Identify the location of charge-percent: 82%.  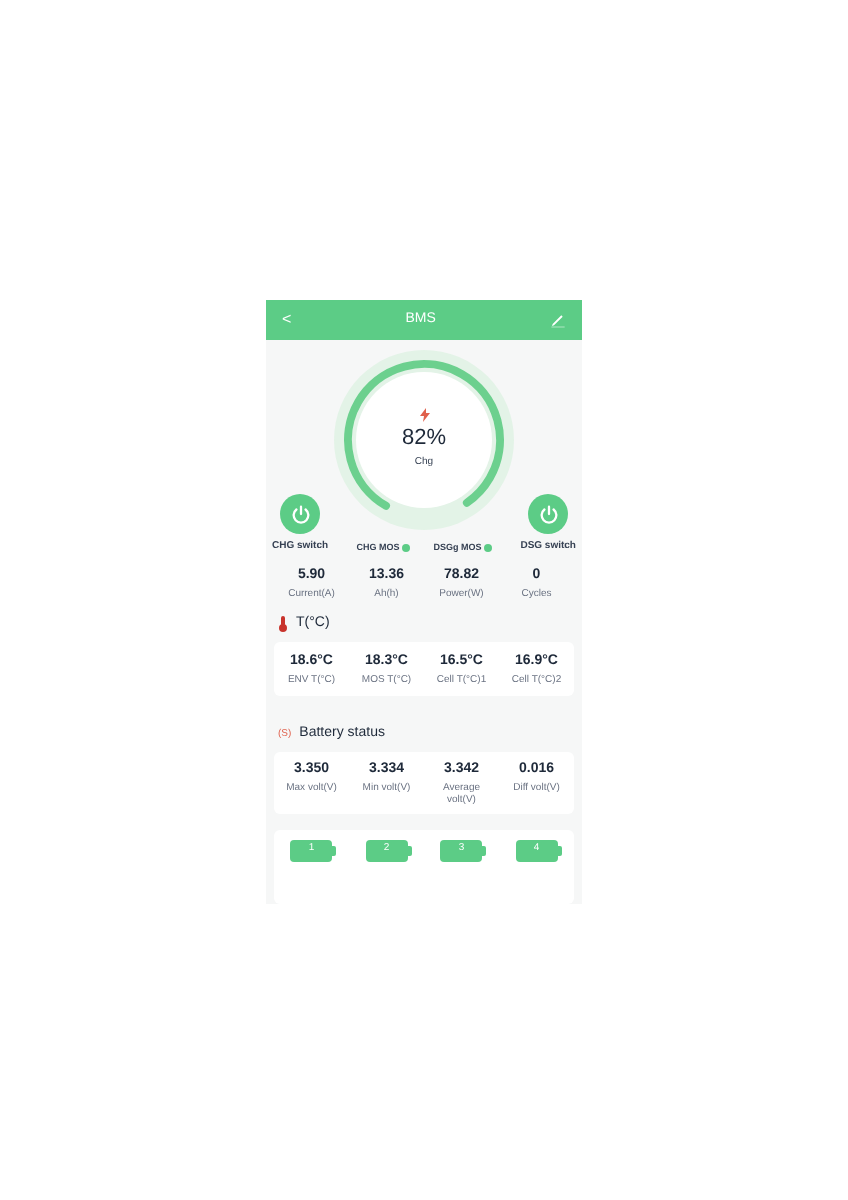
(424, 439).